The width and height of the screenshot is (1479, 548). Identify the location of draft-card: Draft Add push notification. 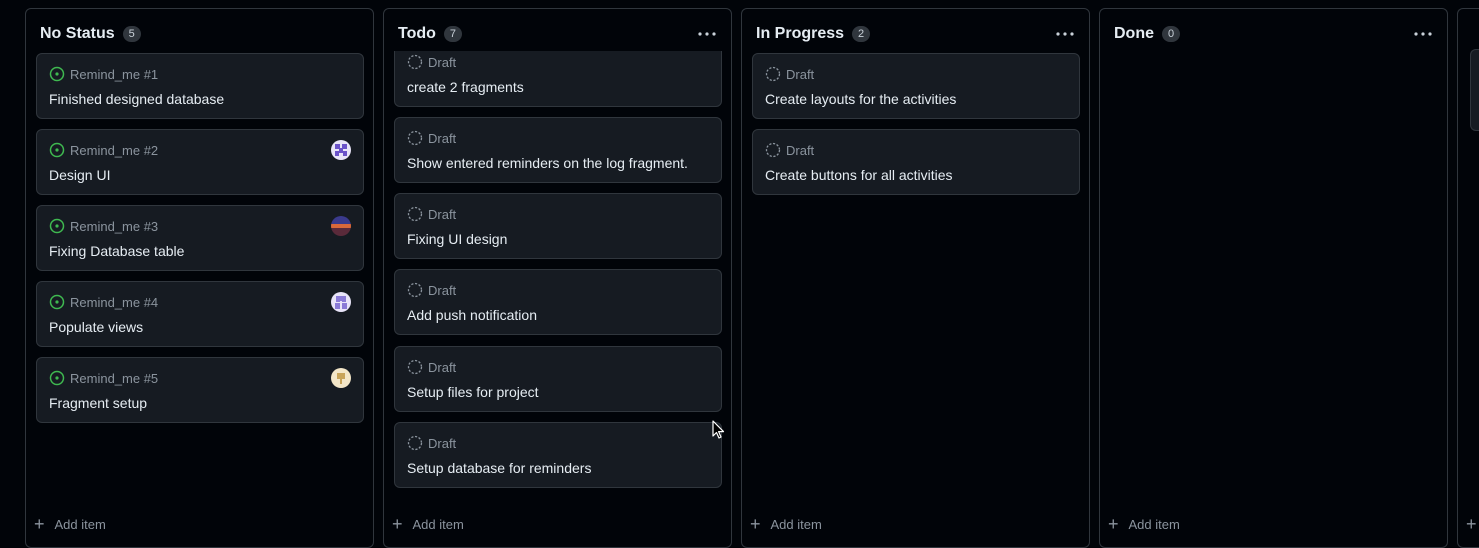
(558, 302).